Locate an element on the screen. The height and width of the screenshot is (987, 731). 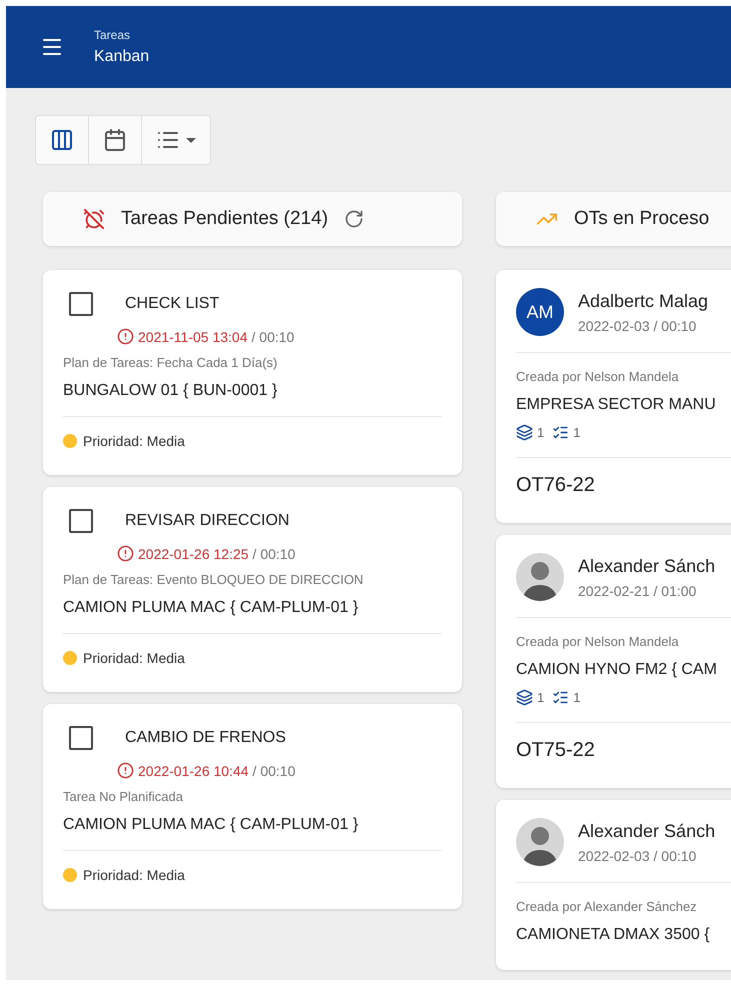
alarm-off-icon is located at coordinates (94, 219).